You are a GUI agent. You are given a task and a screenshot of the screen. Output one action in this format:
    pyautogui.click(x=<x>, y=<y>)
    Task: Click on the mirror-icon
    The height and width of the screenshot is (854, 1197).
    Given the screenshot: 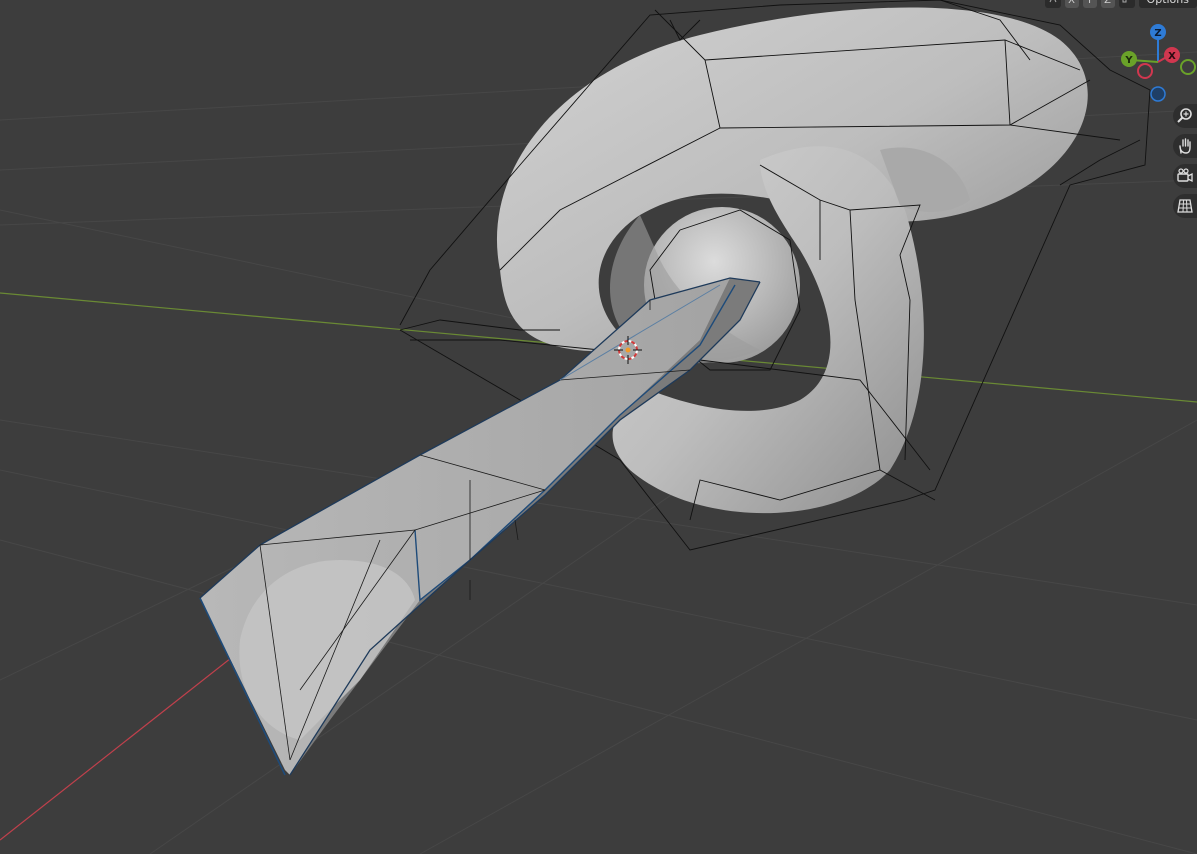 What is the action you would take?
    pyautogui.click(x=1052, y=4)
    